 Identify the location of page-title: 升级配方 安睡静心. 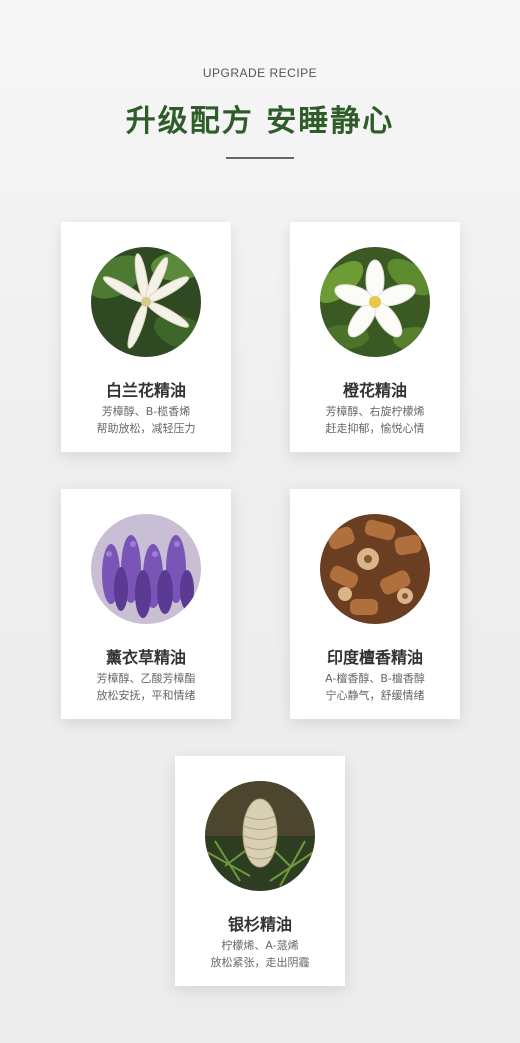
(260, 121).